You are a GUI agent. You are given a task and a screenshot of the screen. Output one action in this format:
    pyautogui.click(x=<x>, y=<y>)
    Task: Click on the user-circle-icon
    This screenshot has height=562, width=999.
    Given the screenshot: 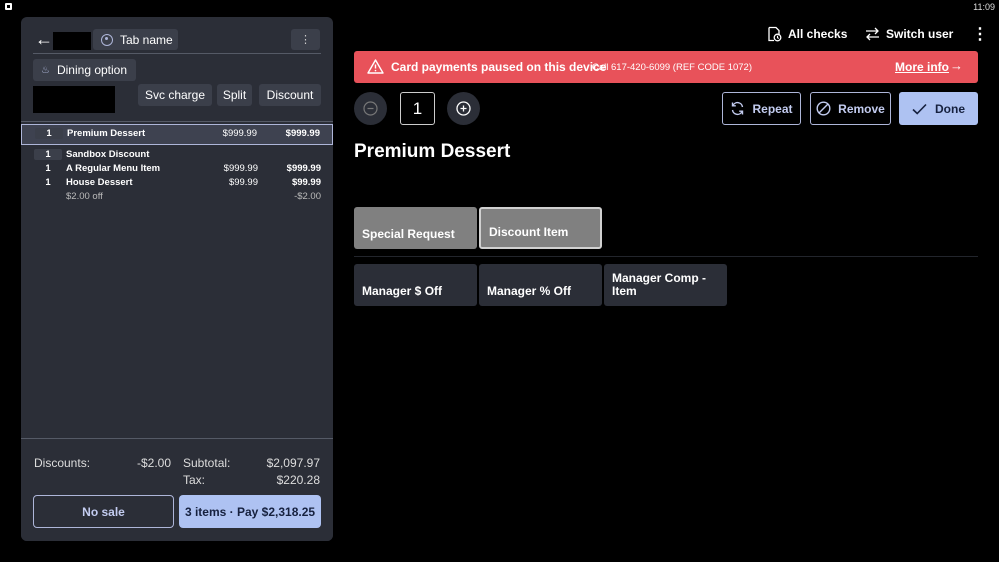 What is the action you would take?
    pyautogui.click(x=107, y=39)
    